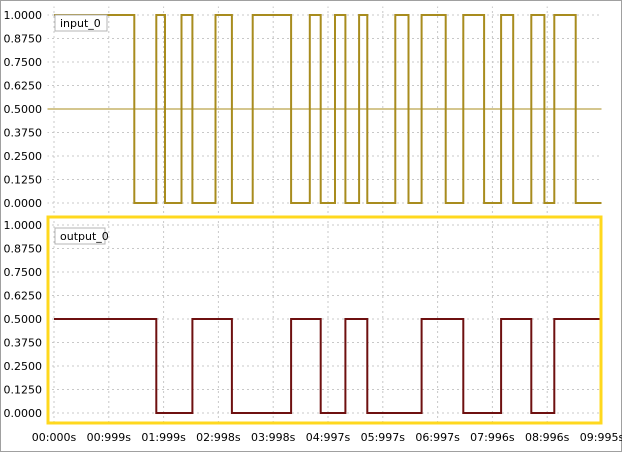 Image resolution: width=622 pixels, height=452 pixels. I want to click on time-tick-label: 00:000s, so click(54, 437).